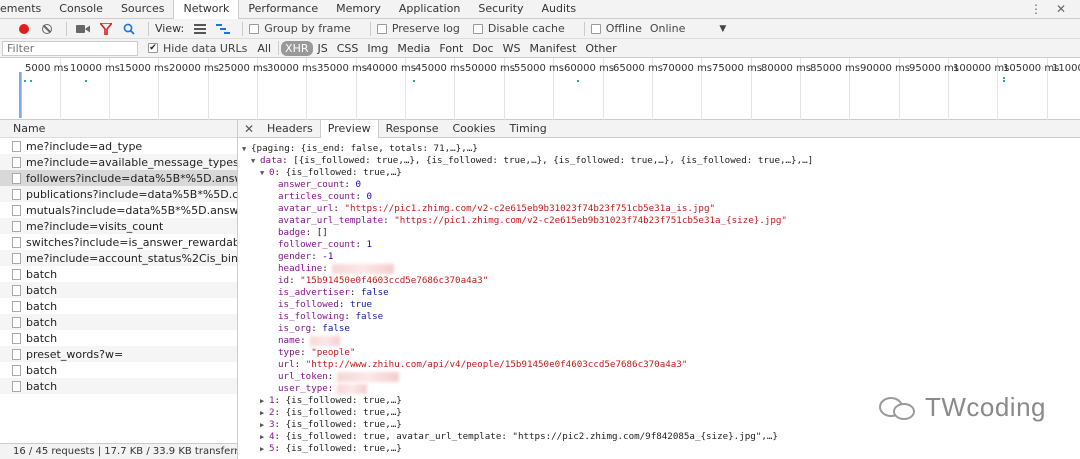 This screenshot has height=459, width=1080. I want to click on tab-application: Application, so click(429, 9).